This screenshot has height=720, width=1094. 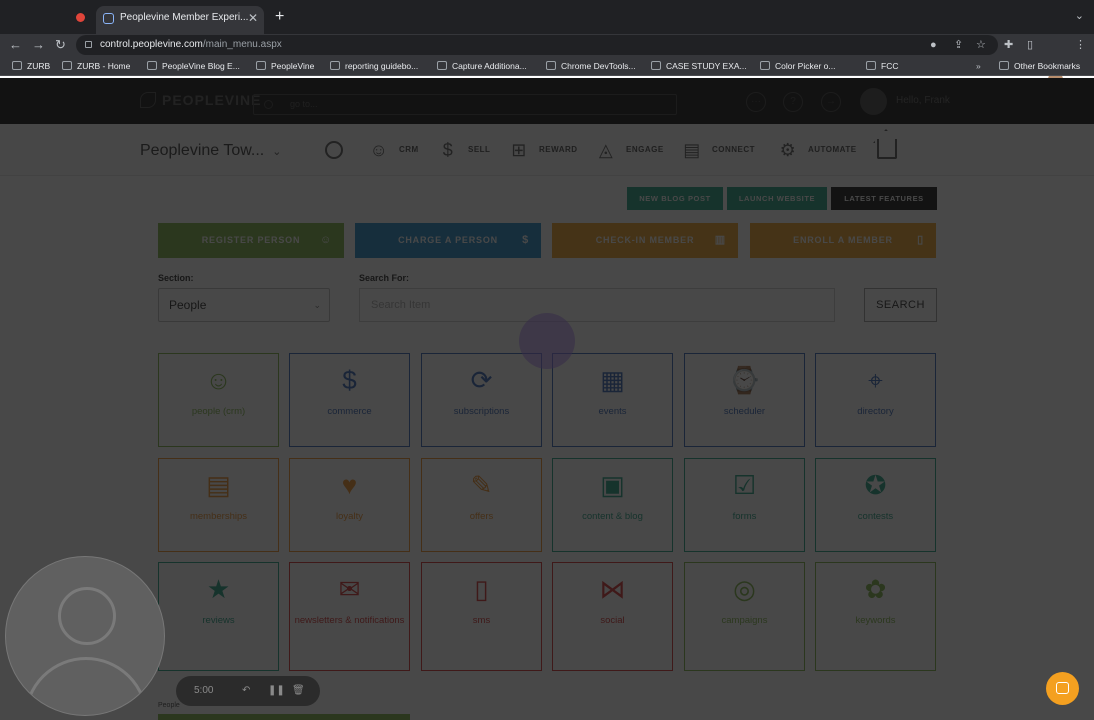 I want to click on section-select: People ⌄, so click(x=244, y=305).